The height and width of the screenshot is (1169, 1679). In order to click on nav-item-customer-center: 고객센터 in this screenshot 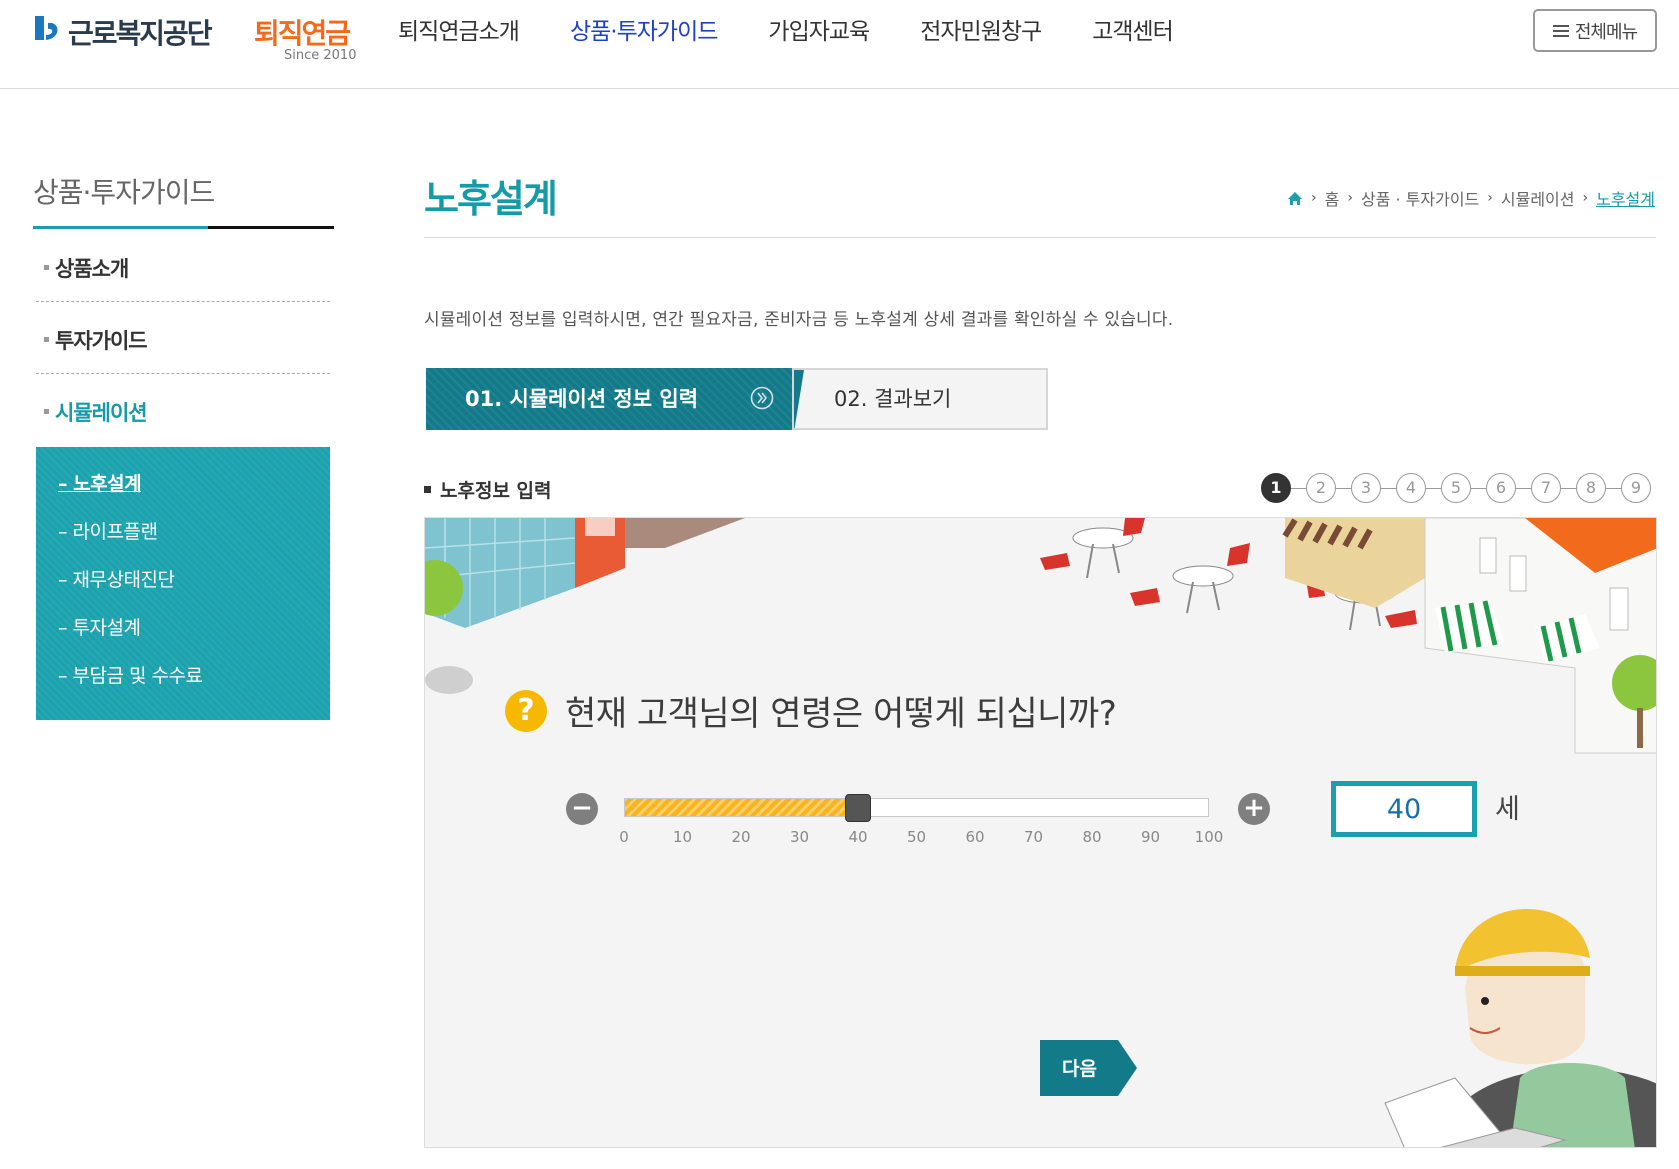, I will do `click(1133, 32)`.